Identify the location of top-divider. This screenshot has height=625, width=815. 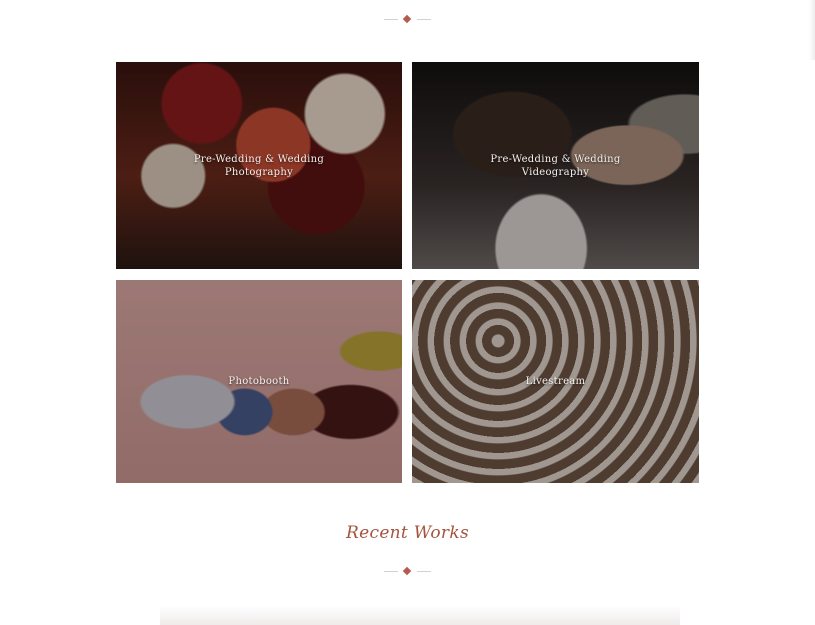
(407, 19).